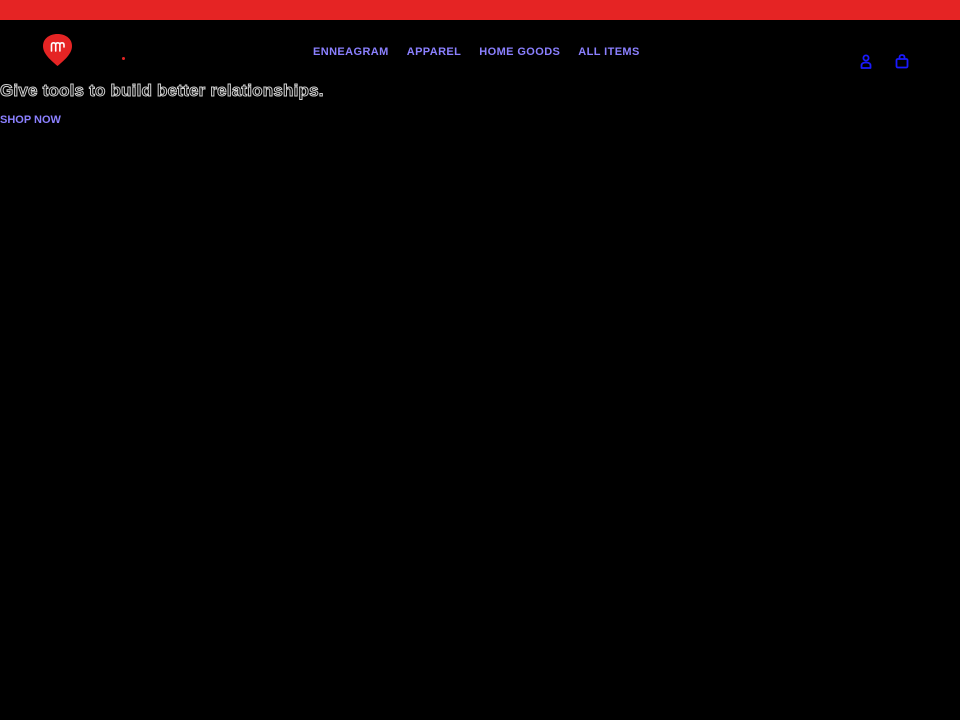 The height and width of the screenshot is (720, 960). What do you see at coordinates (480, 10) in the screenshot?
I see `announcement-bar` at bounding box center [480, 10].